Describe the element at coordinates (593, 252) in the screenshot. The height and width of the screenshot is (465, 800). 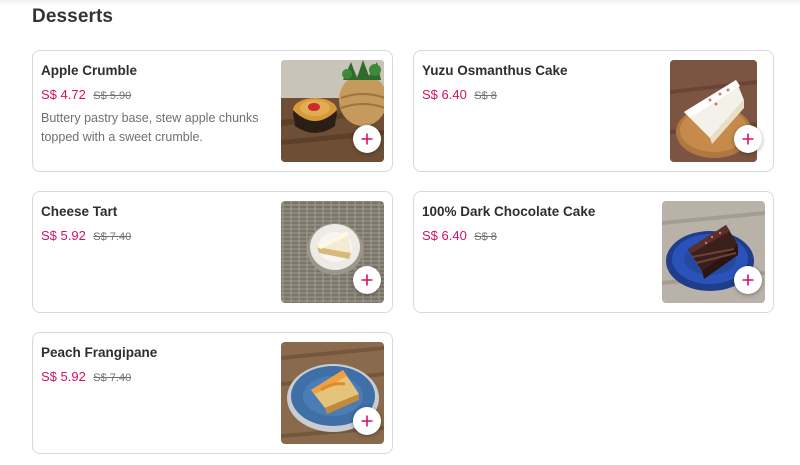
I see `menu-item-card: 100% Dark Chocolate Cake S$ 6.40 S$ 8` at that location.